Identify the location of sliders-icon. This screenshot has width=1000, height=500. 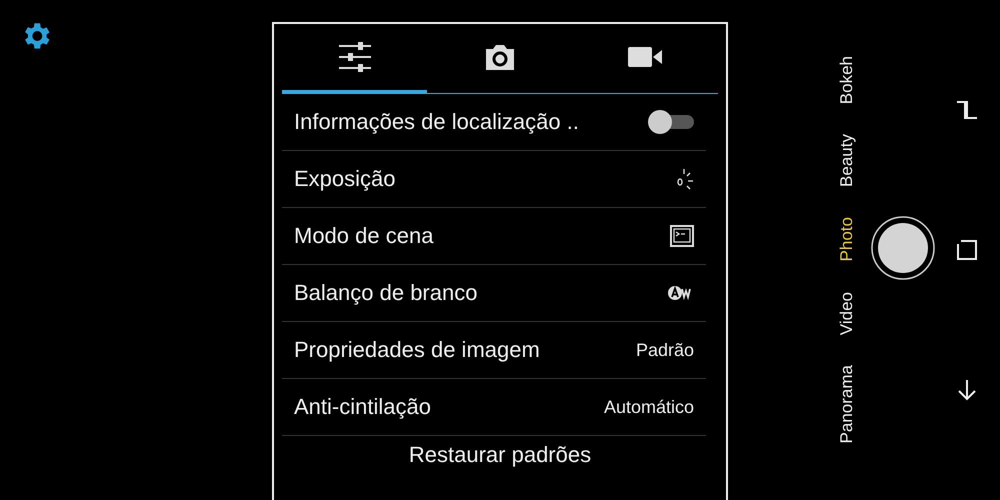
(354, 57).